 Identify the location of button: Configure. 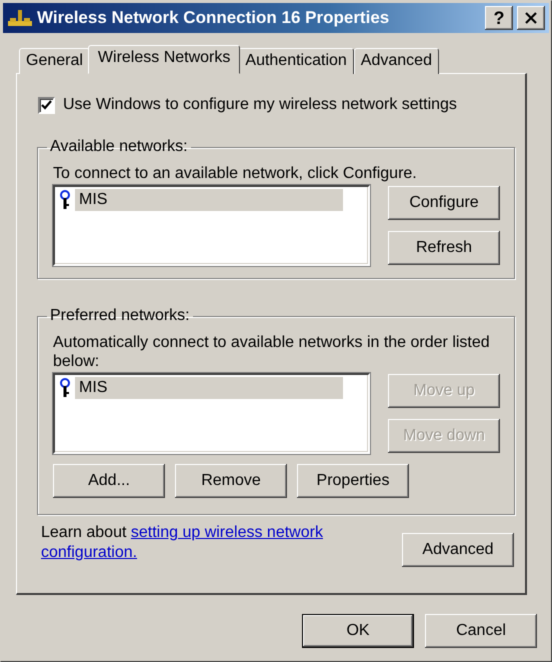
(444, 203).